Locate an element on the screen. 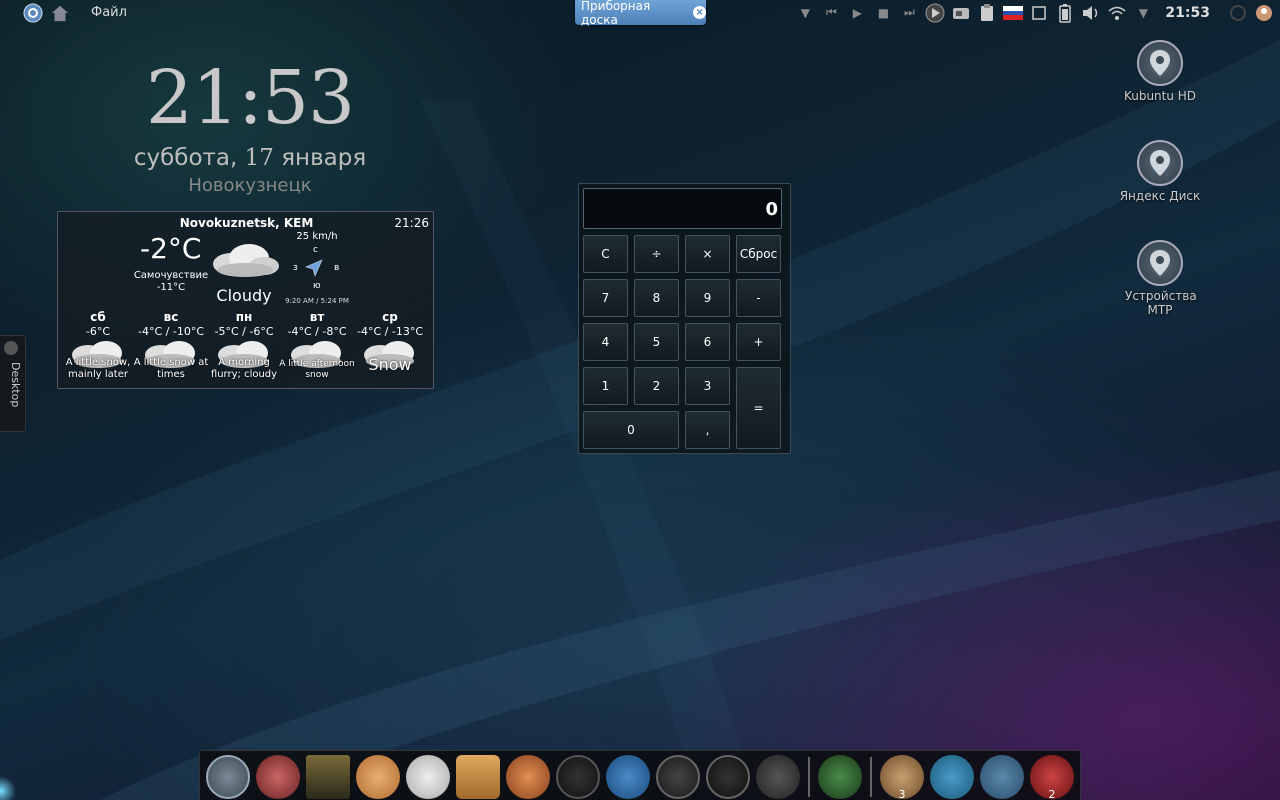  clear-button: C is located at coordinates (605, 254).